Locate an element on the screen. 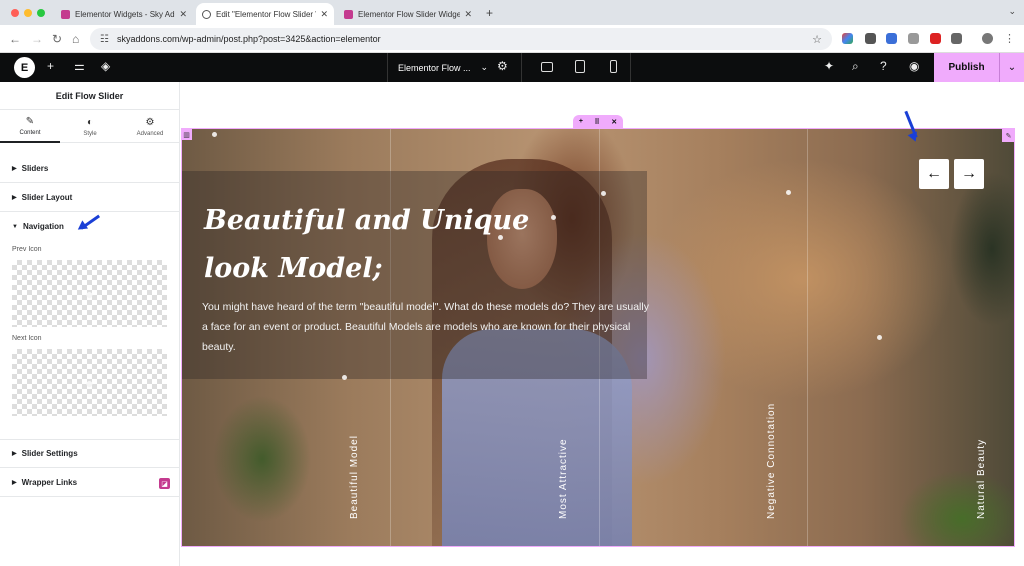  back-arrow-icon: ← is located at coordinates (15, 39).